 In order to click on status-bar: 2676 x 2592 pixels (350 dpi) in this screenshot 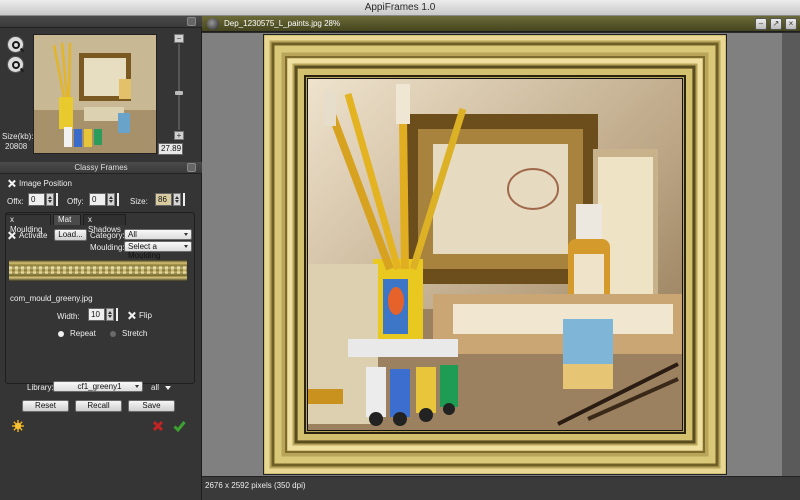, I will do `click(501, 488)`.